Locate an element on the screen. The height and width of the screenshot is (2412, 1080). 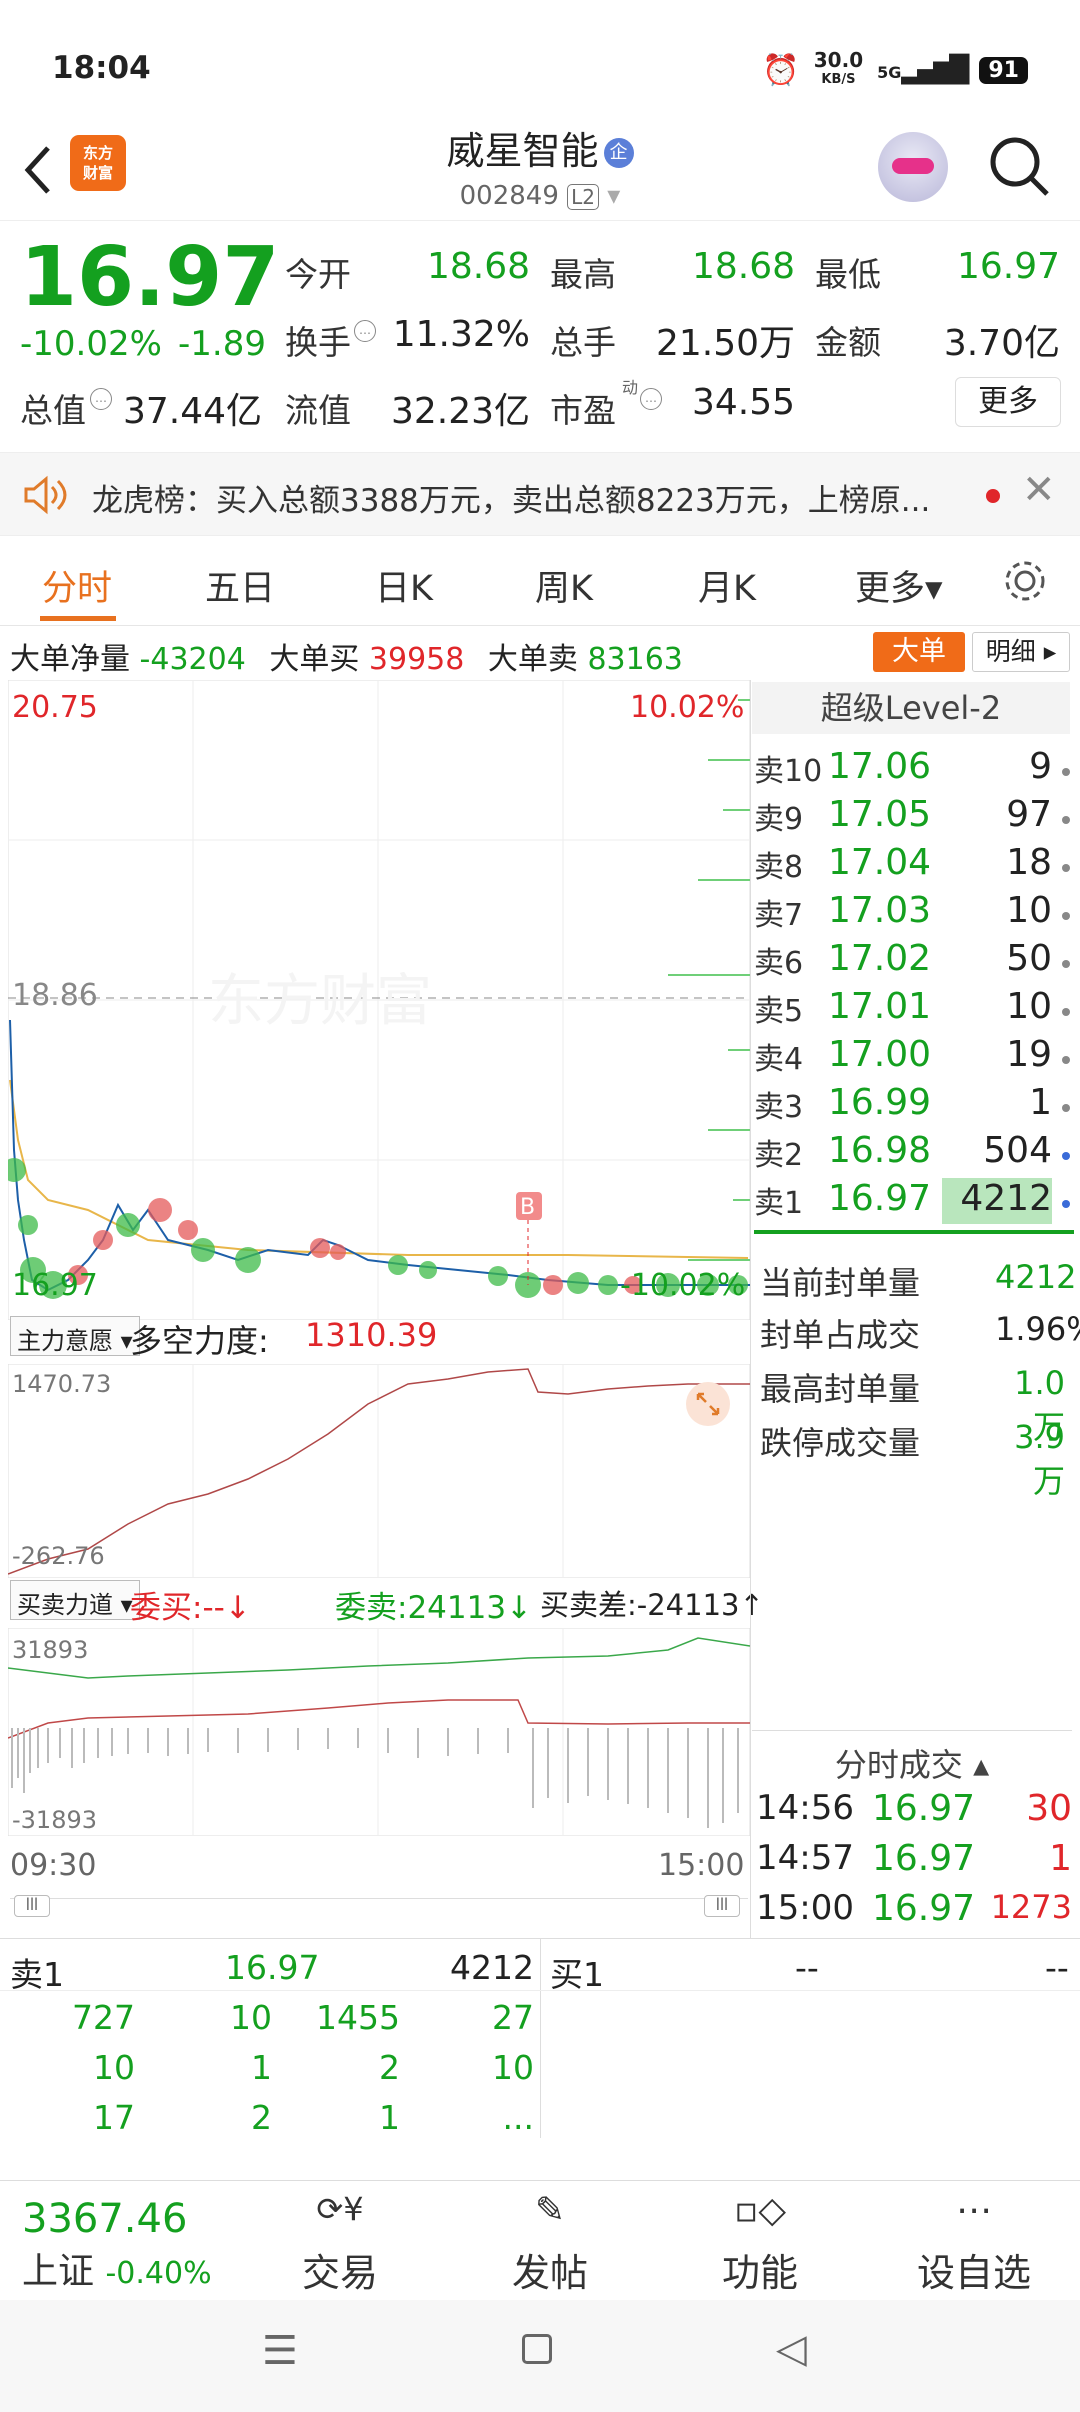
open-label: 今开 is located at coordinates (318, 274).